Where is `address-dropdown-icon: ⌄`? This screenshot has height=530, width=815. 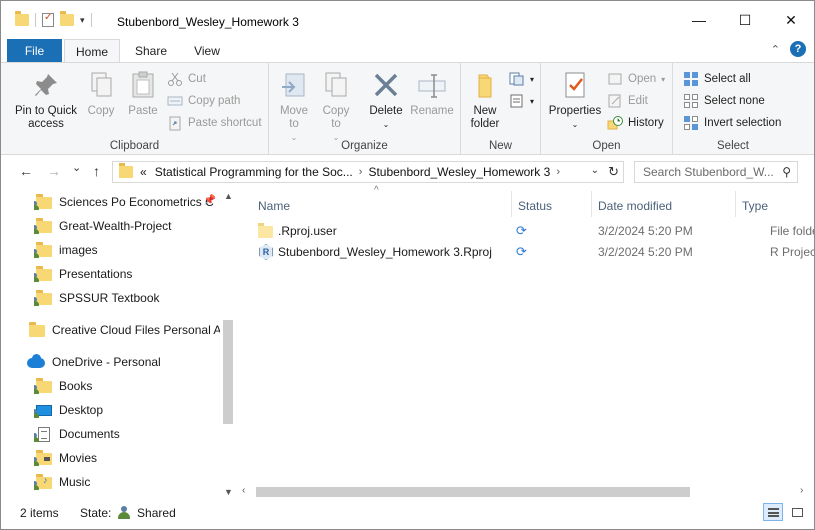
address-dropdown-icon: ⌄ is located at coordinates (595, 170).